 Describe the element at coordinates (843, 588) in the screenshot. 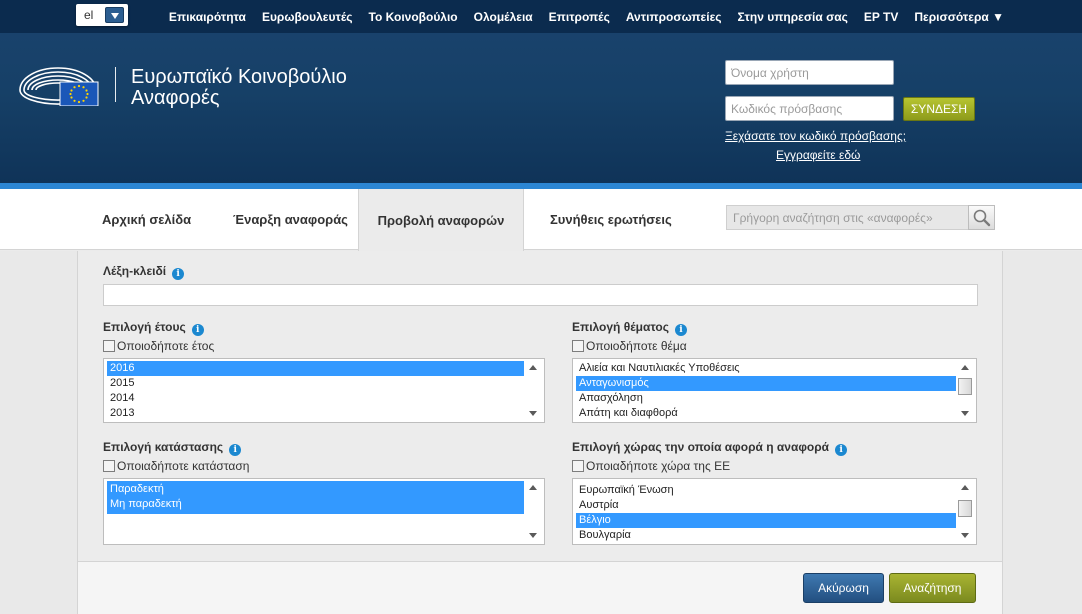

I see `cancel-button: Ακύρωση` at that location.